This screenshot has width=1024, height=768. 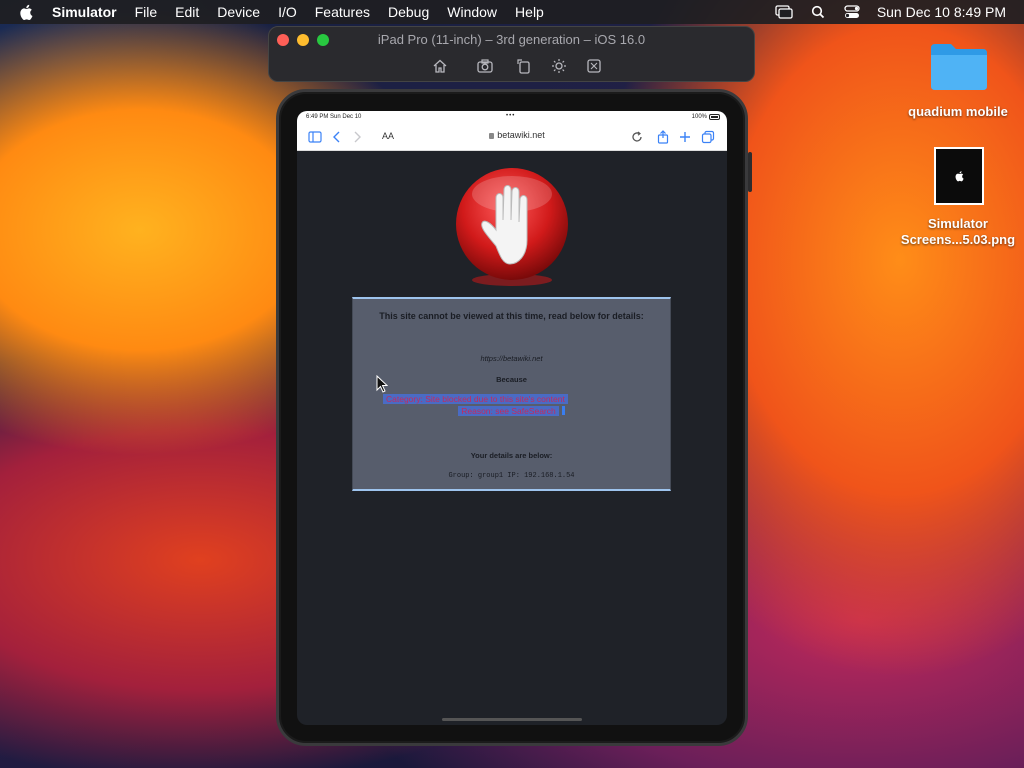 What do you see at coordinates (559, 66) in the screenshot?
I see `appearance-icon` at bounding box center [559, 66].